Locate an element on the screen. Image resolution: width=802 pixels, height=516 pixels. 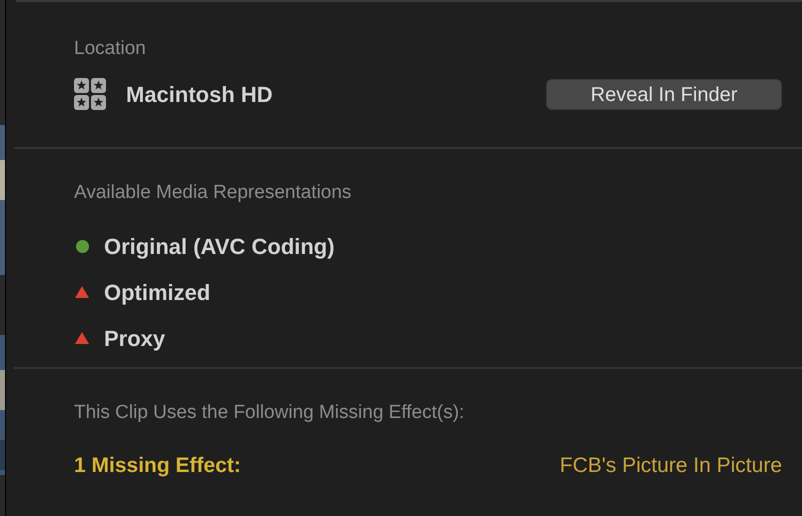
missing-effect-count: 1 Missing Effect: is located at coordinates (157, 465).